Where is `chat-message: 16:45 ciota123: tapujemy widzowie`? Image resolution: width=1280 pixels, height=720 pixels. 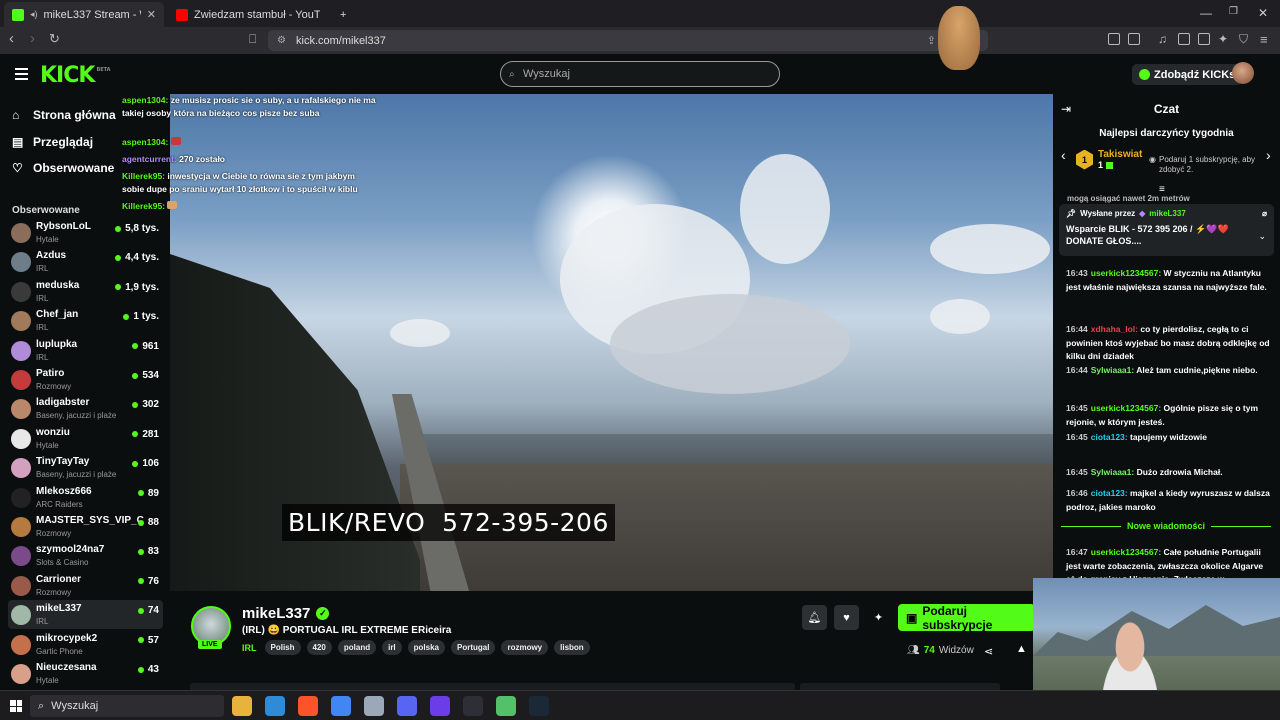
chat-message: 16:45 ciota123: tapujemy widzowie is located at coordinates (1169, 438).